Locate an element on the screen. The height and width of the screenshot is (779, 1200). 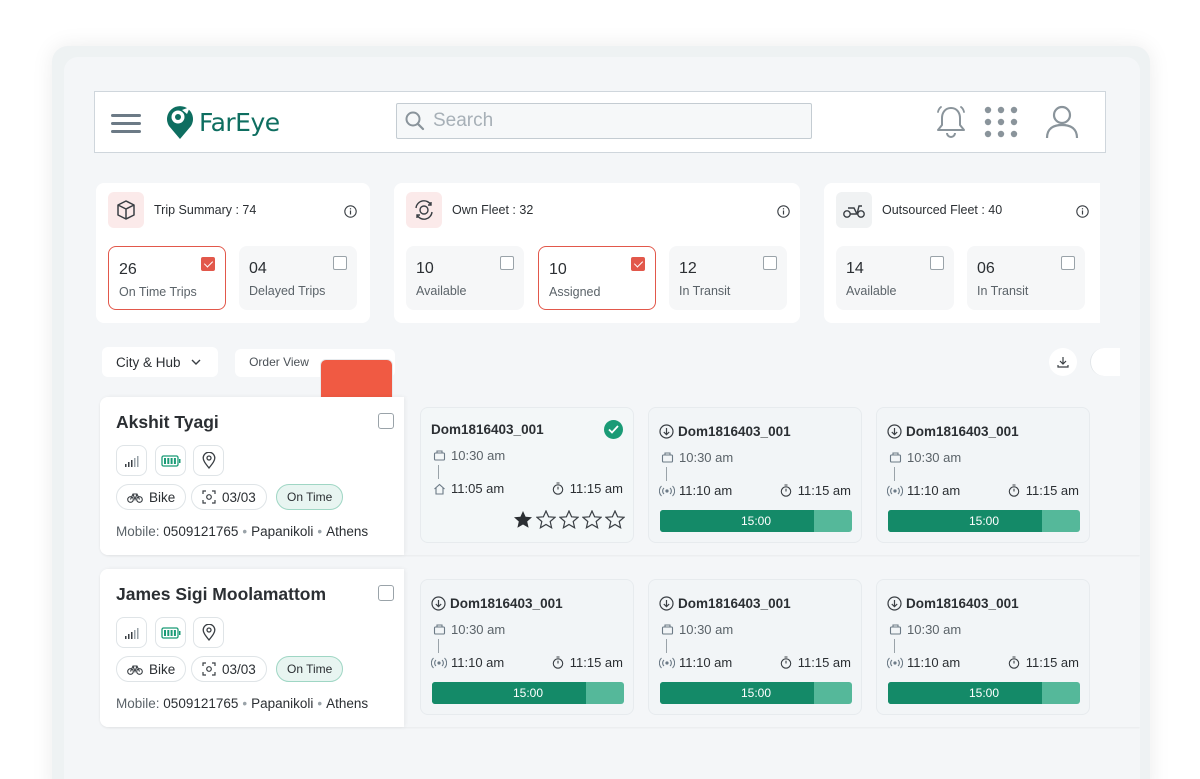
search-input: Search is located at coordinates (604, 121).